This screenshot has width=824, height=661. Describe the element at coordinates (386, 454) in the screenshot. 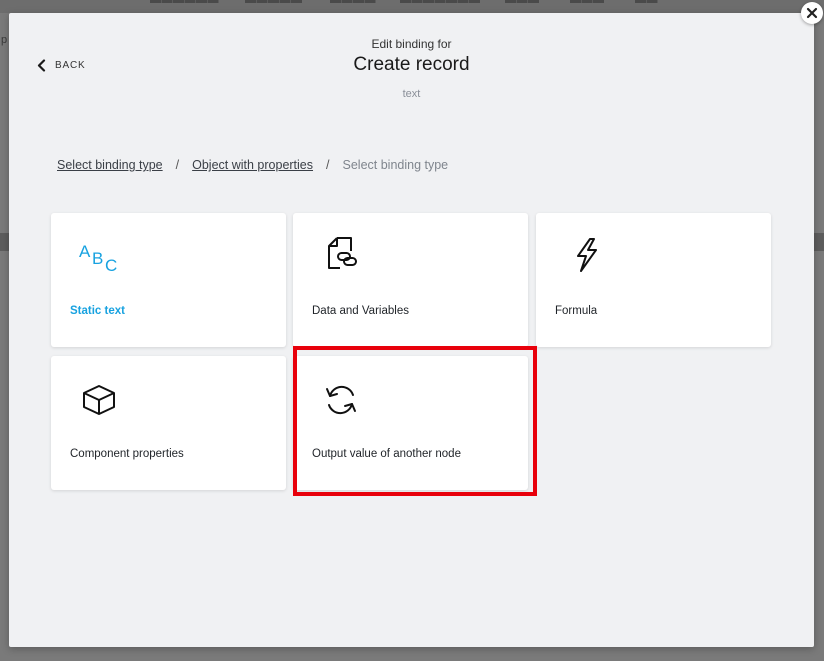

I see `card-label: Output value of another node` at that location.